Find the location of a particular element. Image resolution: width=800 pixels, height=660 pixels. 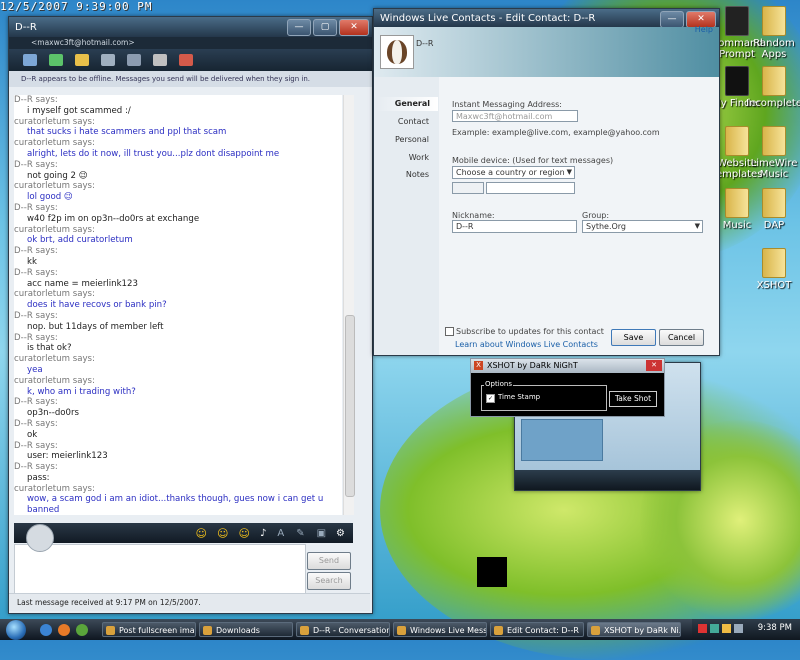

save-button: Save is located at coordinates (633, 337).